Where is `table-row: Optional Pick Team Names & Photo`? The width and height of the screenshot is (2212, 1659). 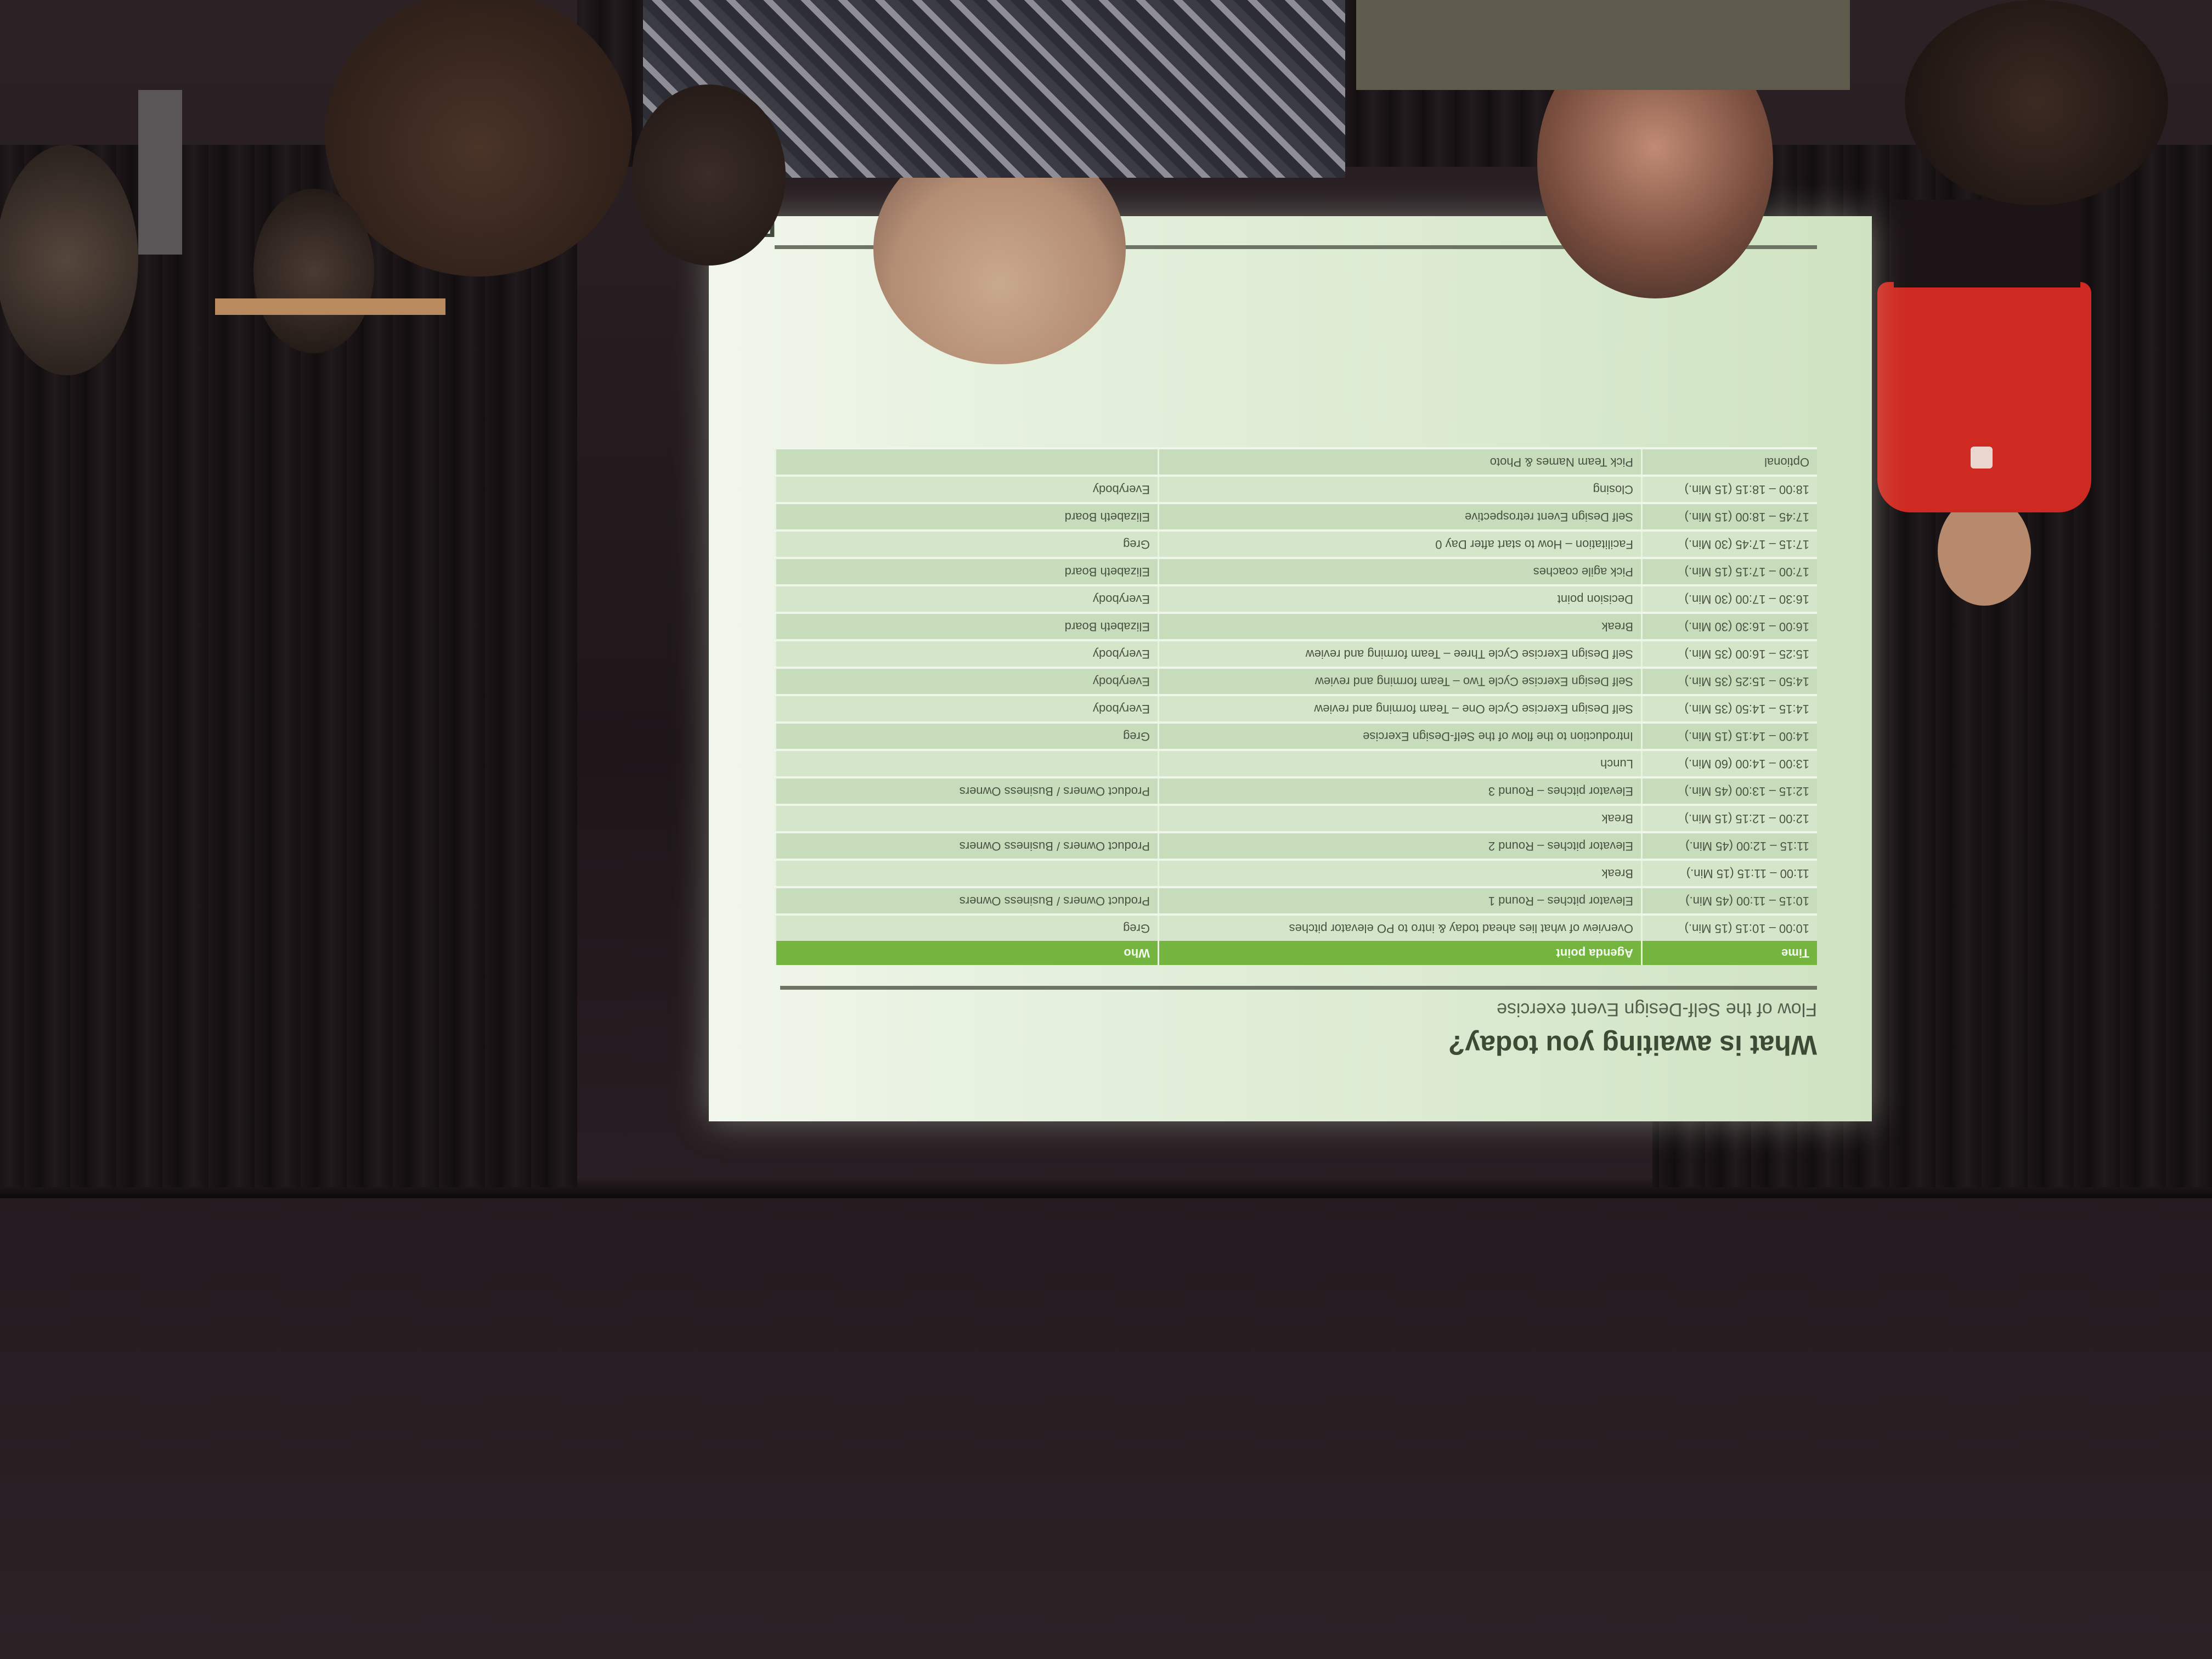 table-row: Optional Pick Team Names & Photo is located at coordinates (1296, 462).